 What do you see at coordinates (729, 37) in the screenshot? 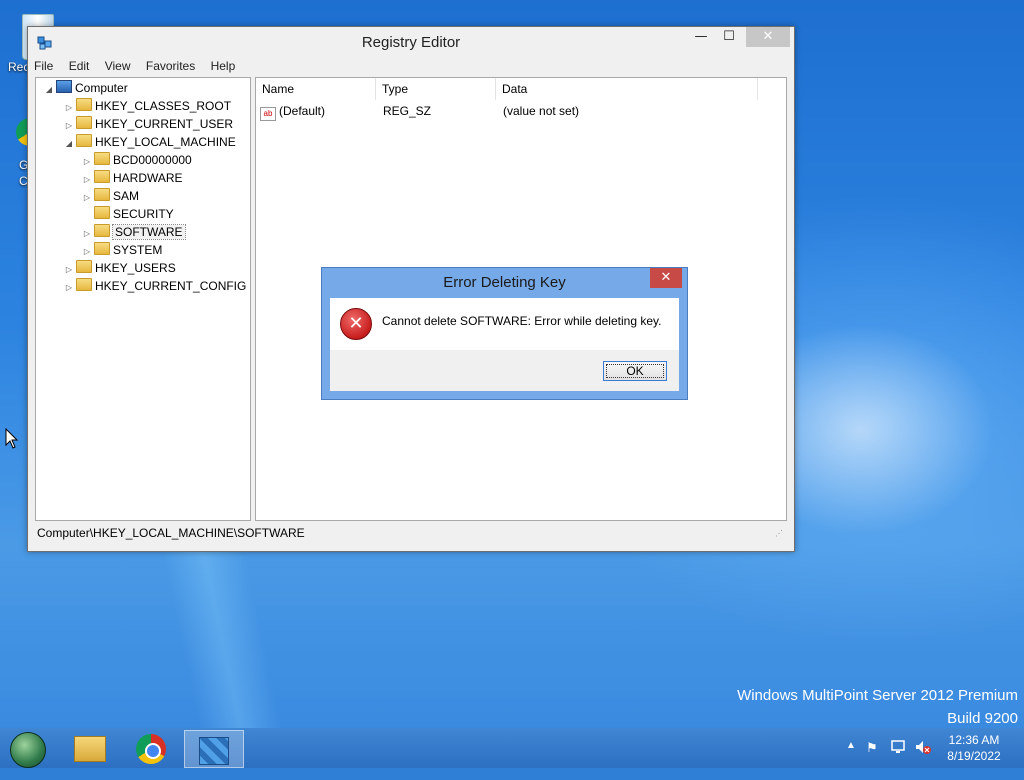
I see `maximize-button: ☐` at bounding box center [729, 37].